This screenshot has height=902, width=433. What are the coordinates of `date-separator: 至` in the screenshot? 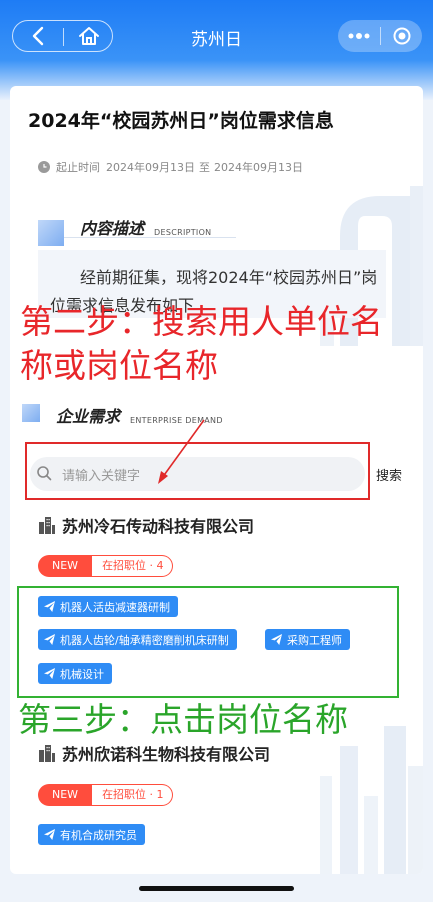 It's located at (204, 167).